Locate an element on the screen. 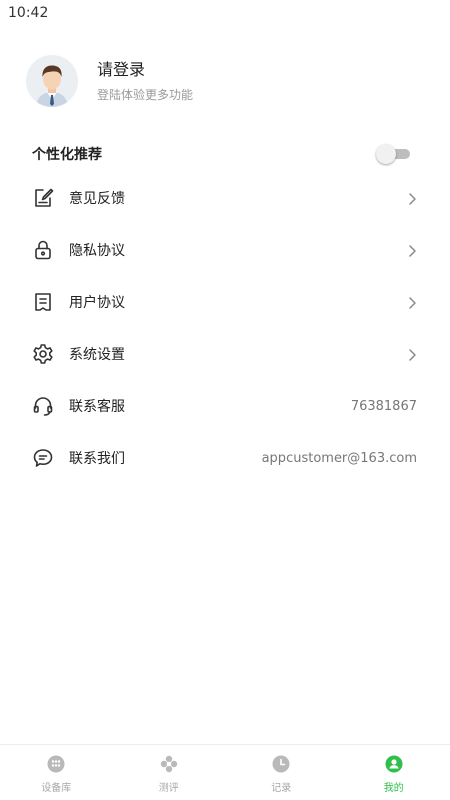 The image size is (450, 800). chat-bubble-icon is located at coordinates (43, 458).